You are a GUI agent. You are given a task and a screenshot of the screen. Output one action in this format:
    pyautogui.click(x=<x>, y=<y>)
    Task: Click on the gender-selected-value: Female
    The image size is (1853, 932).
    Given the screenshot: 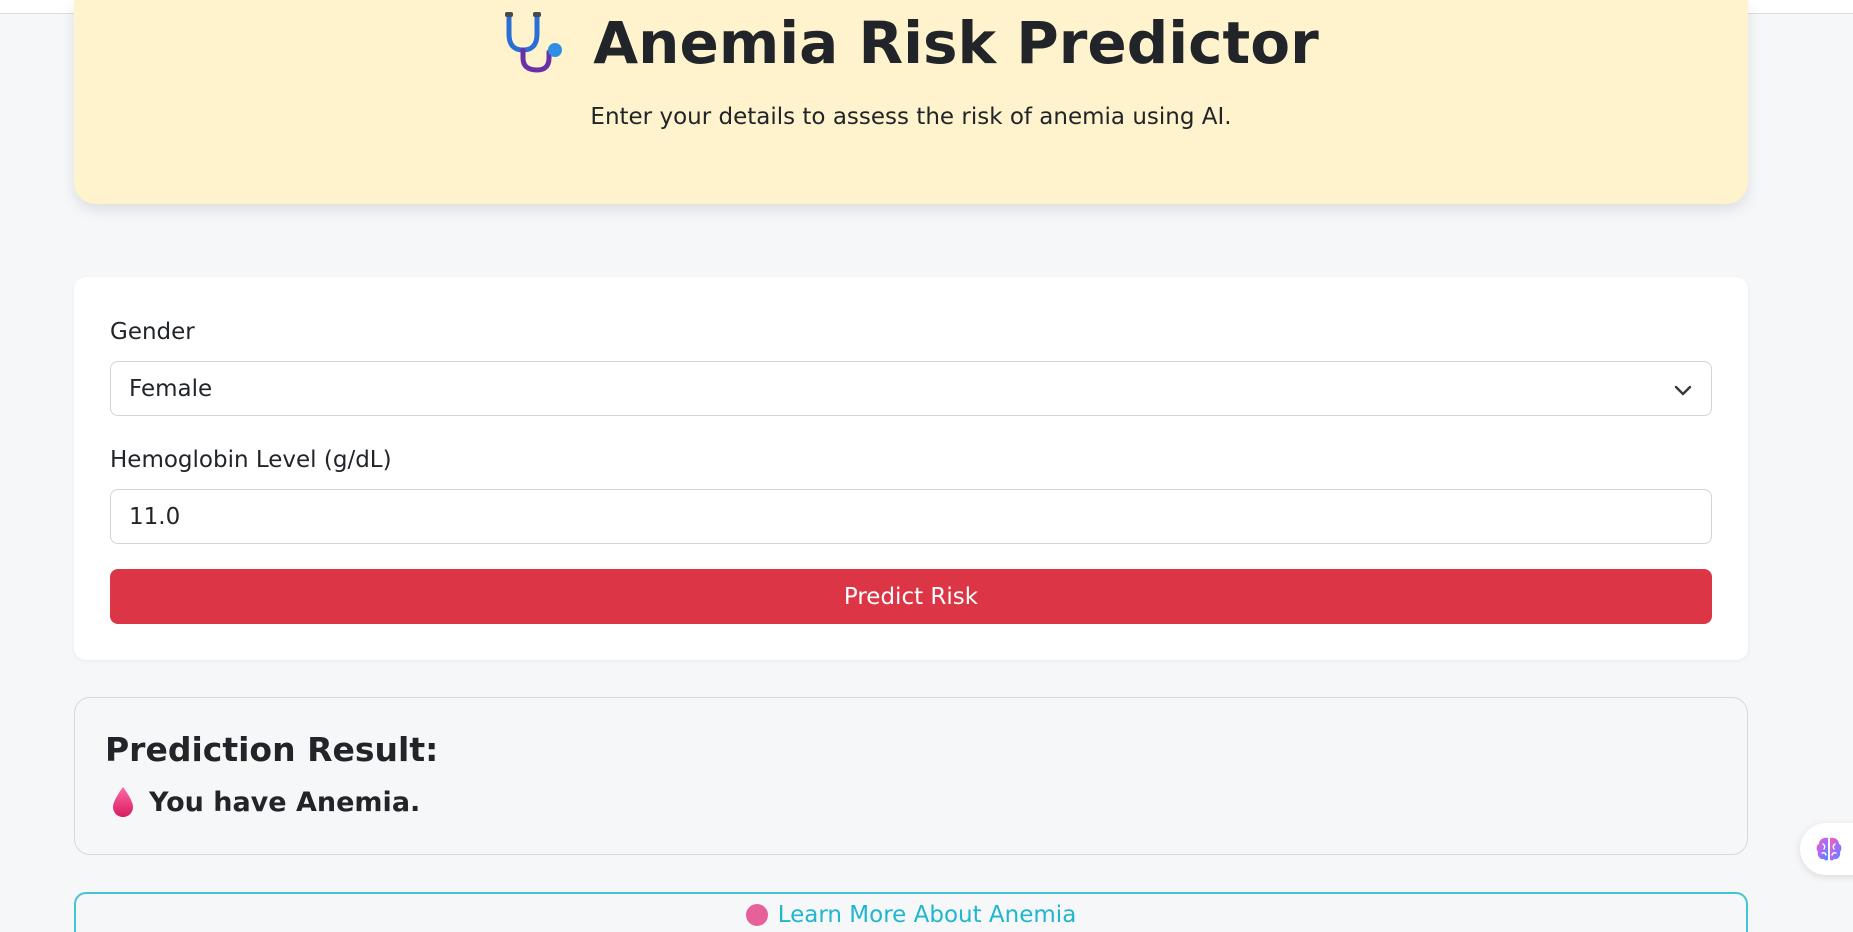 What is the action you would take?
    pyautogui.click(x=171, y=389)
    